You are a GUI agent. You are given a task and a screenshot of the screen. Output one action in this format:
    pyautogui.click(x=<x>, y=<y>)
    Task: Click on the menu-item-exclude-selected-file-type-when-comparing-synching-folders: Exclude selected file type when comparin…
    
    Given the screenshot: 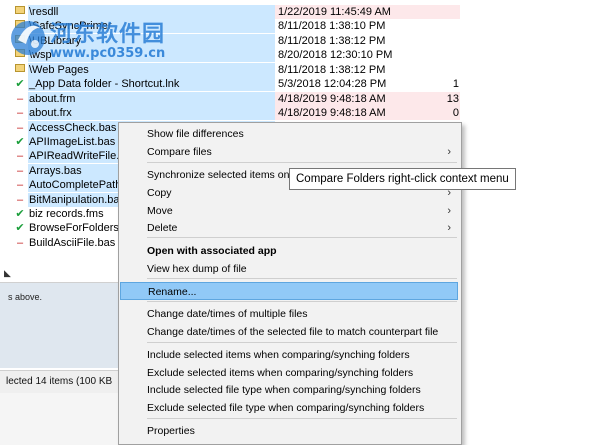 What is the action you would take?
    pyautogui.click(x=290, y=408)
    